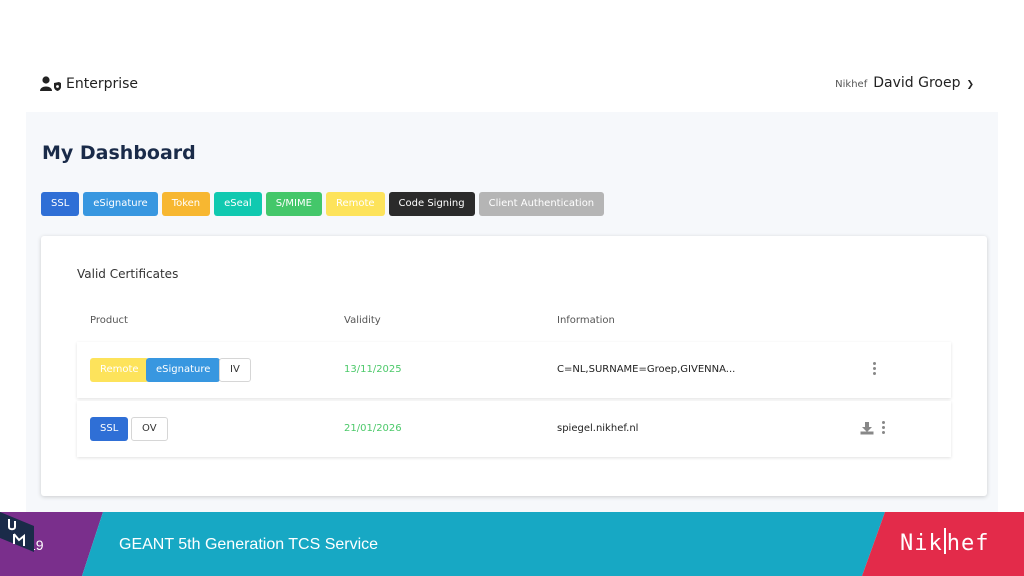 The image size is (1024, 576). What do you see at coordinates (851, 84) in the screenshot?
I see `org-name: Nikhef` at bounding box center [851, 84].